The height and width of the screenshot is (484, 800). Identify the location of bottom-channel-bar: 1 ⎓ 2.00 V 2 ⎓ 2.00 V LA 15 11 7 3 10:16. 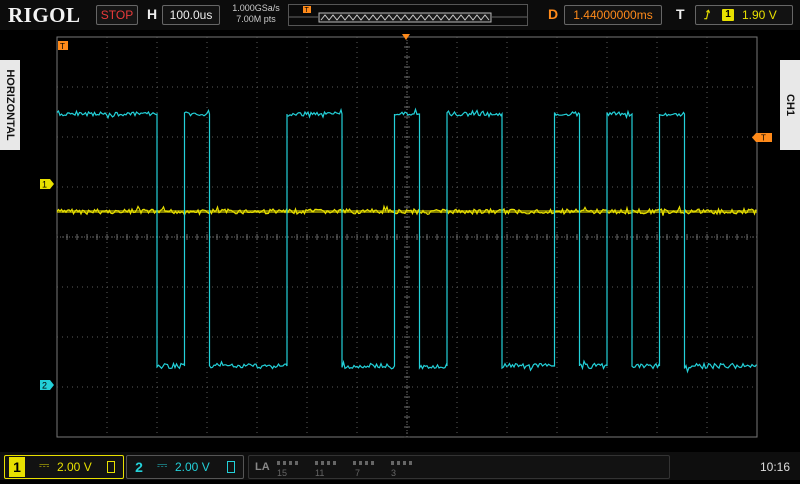
(400, 466).